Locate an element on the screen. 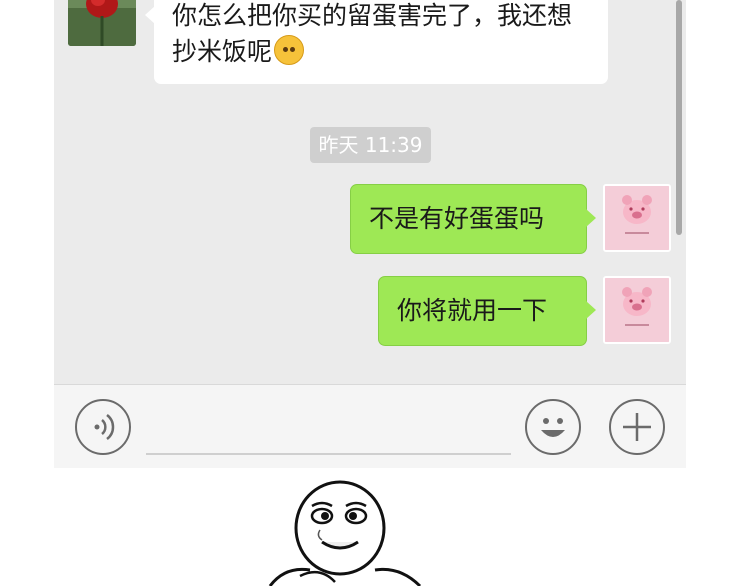  rose-avatar-image is located at coordinates (102, 23).